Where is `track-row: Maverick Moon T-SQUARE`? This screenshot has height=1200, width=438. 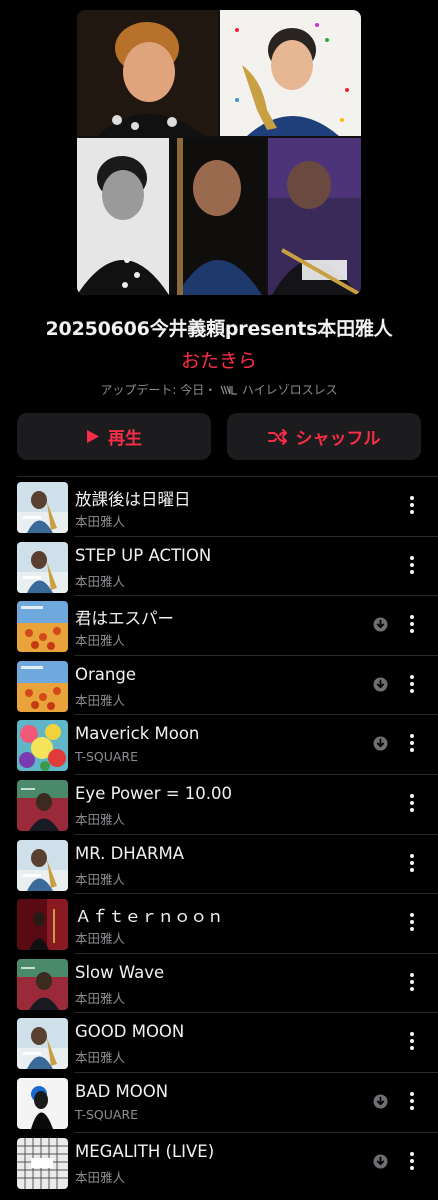 track-row: Maverick Moon T-SQUARE is located at coordinates (219, 744).